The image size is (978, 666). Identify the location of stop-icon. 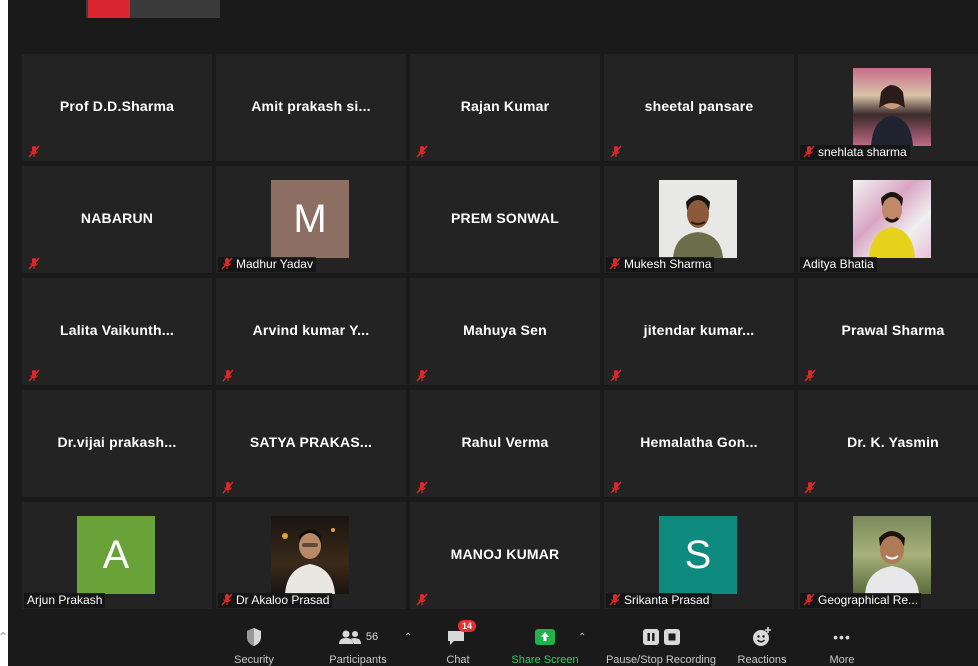
(671, 637).